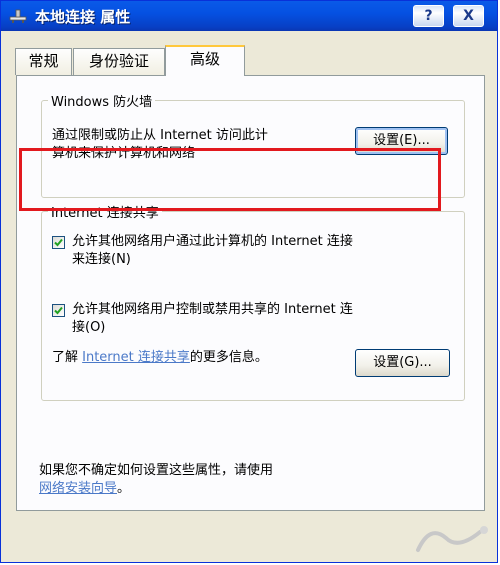 The width and height of the screenshot is (500, 565). What do you see at coordinates (119, 61) in the screenshot?
I see `tab-authentication: 身份验证` at bounding box center [119, 61].